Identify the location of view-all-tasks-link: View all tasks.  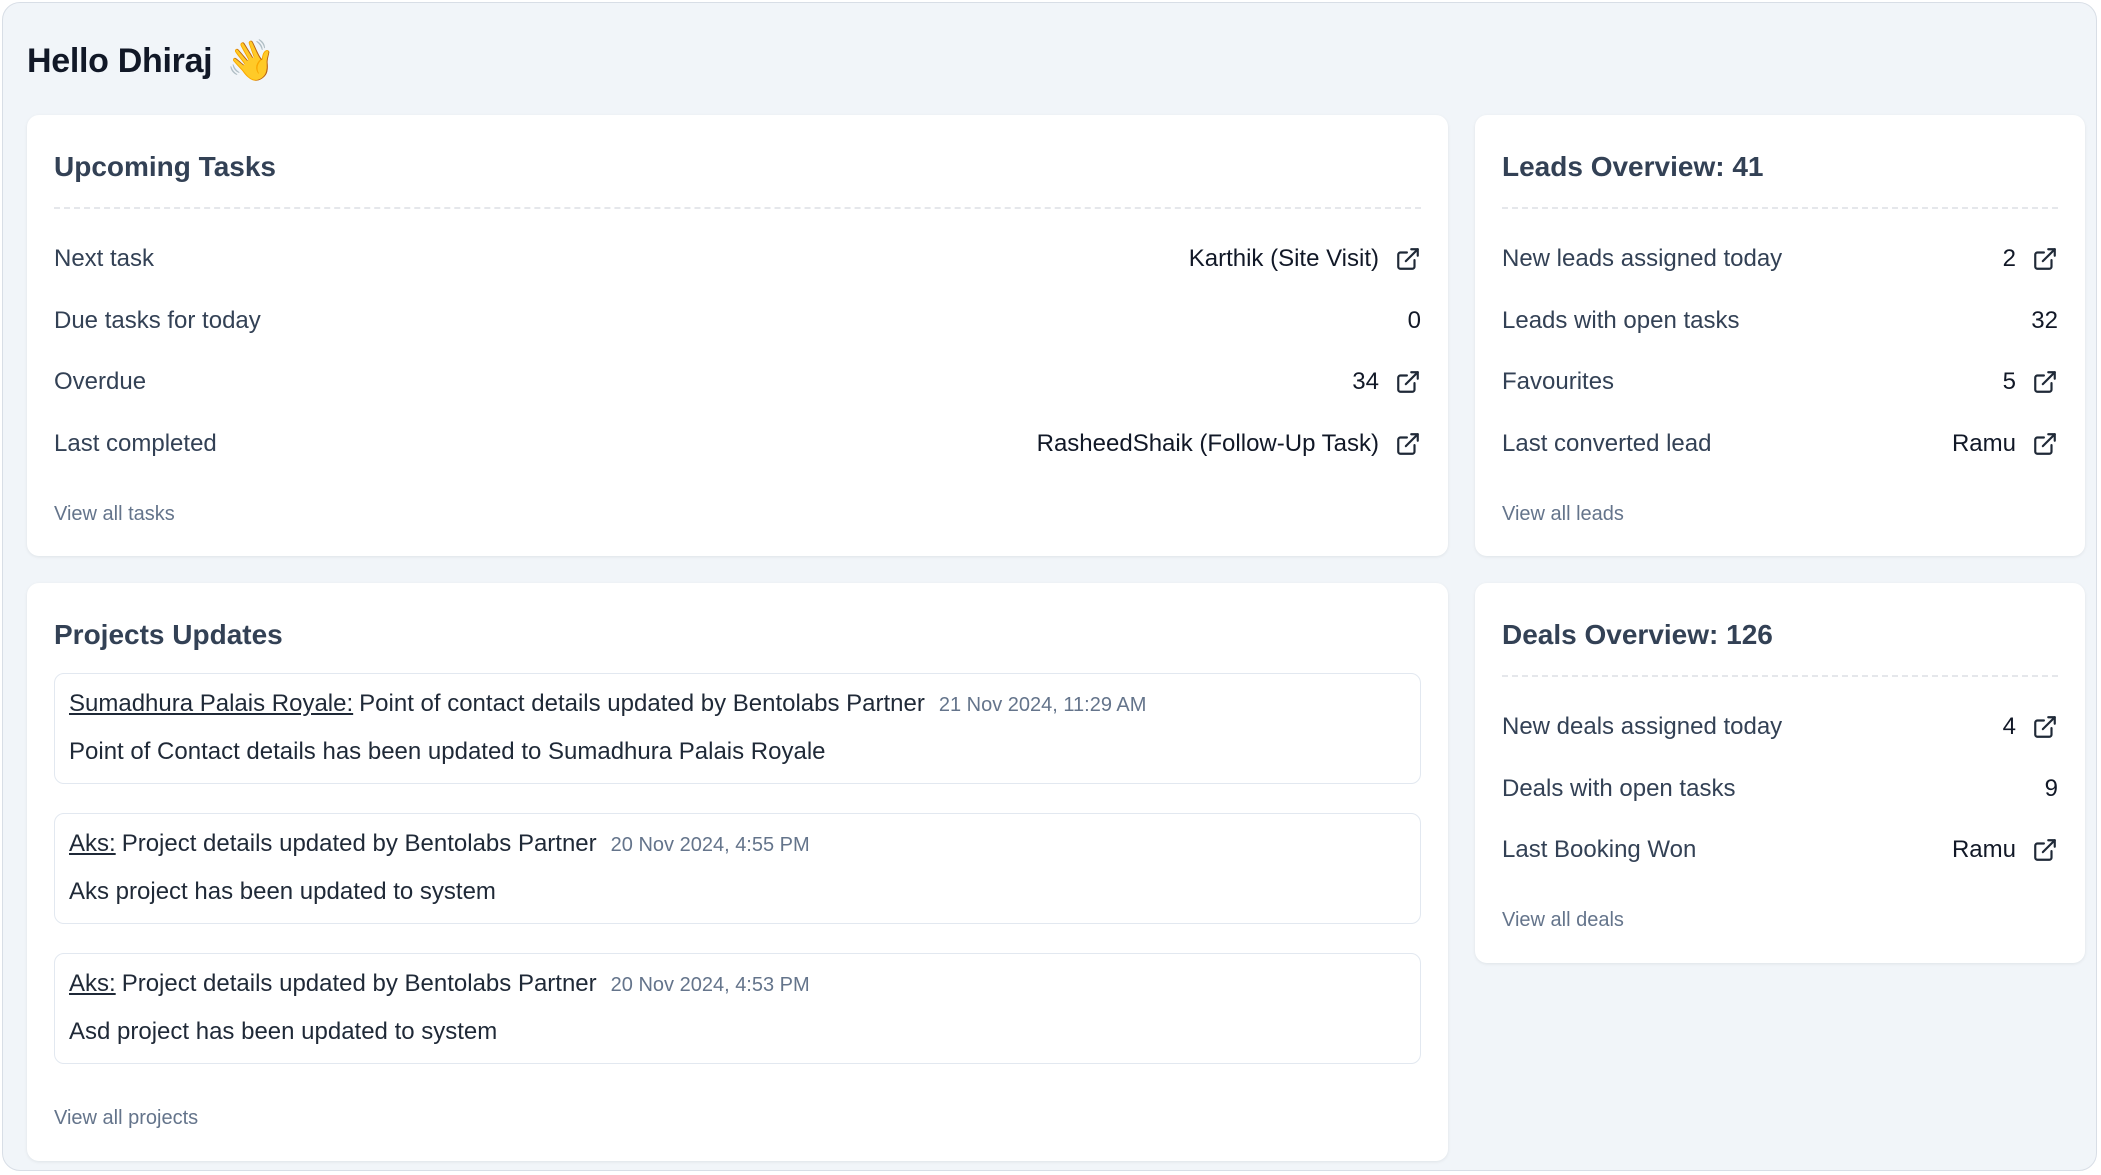
(114, 514).